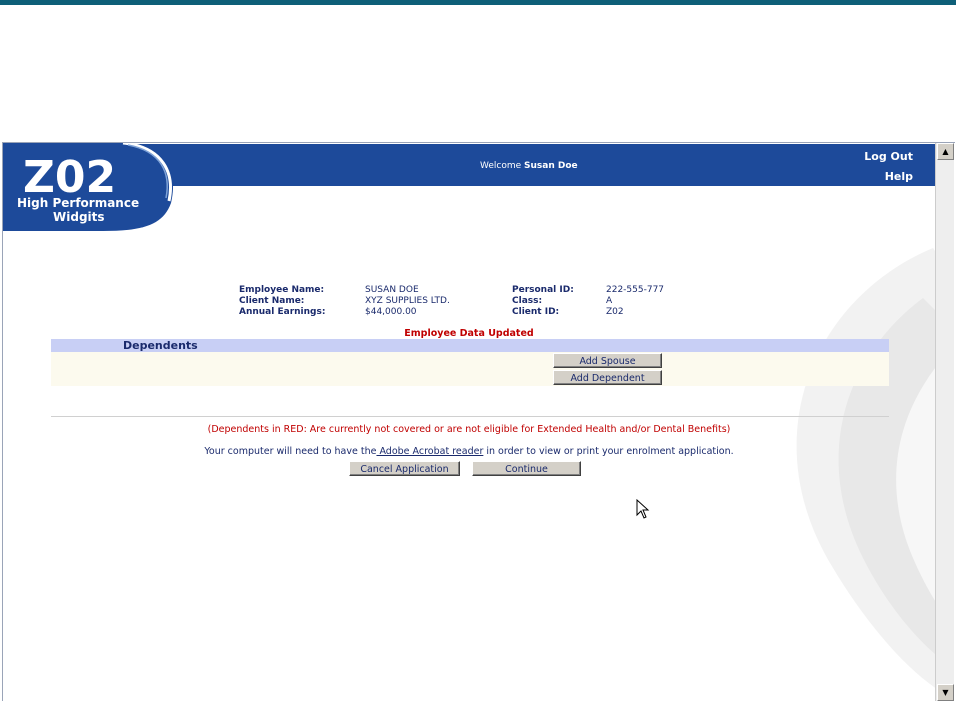 The height and width of the screenshot is (701, 956). I want to click on class-label: Class:, so click(527, 301).